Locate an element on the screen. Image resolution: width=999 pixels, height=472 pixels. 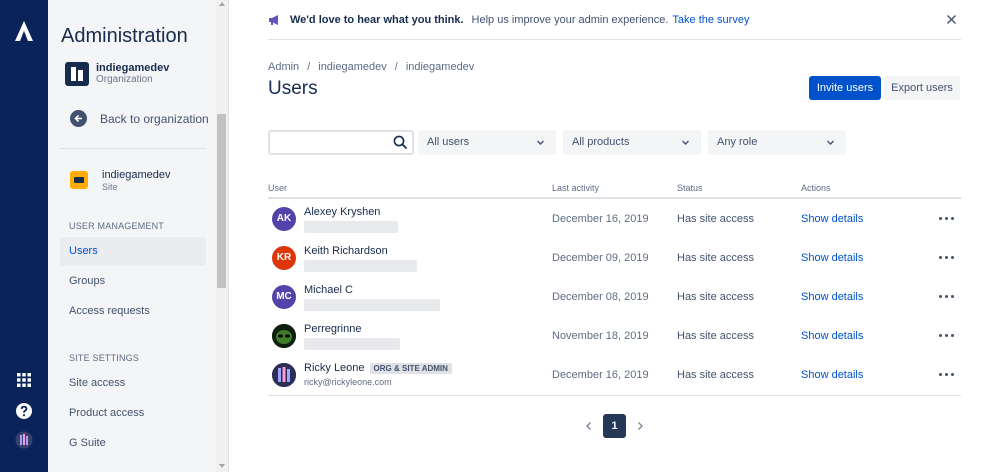
admin-badge: ORG & SITE ADMIN is located at coordinates (410, 368).